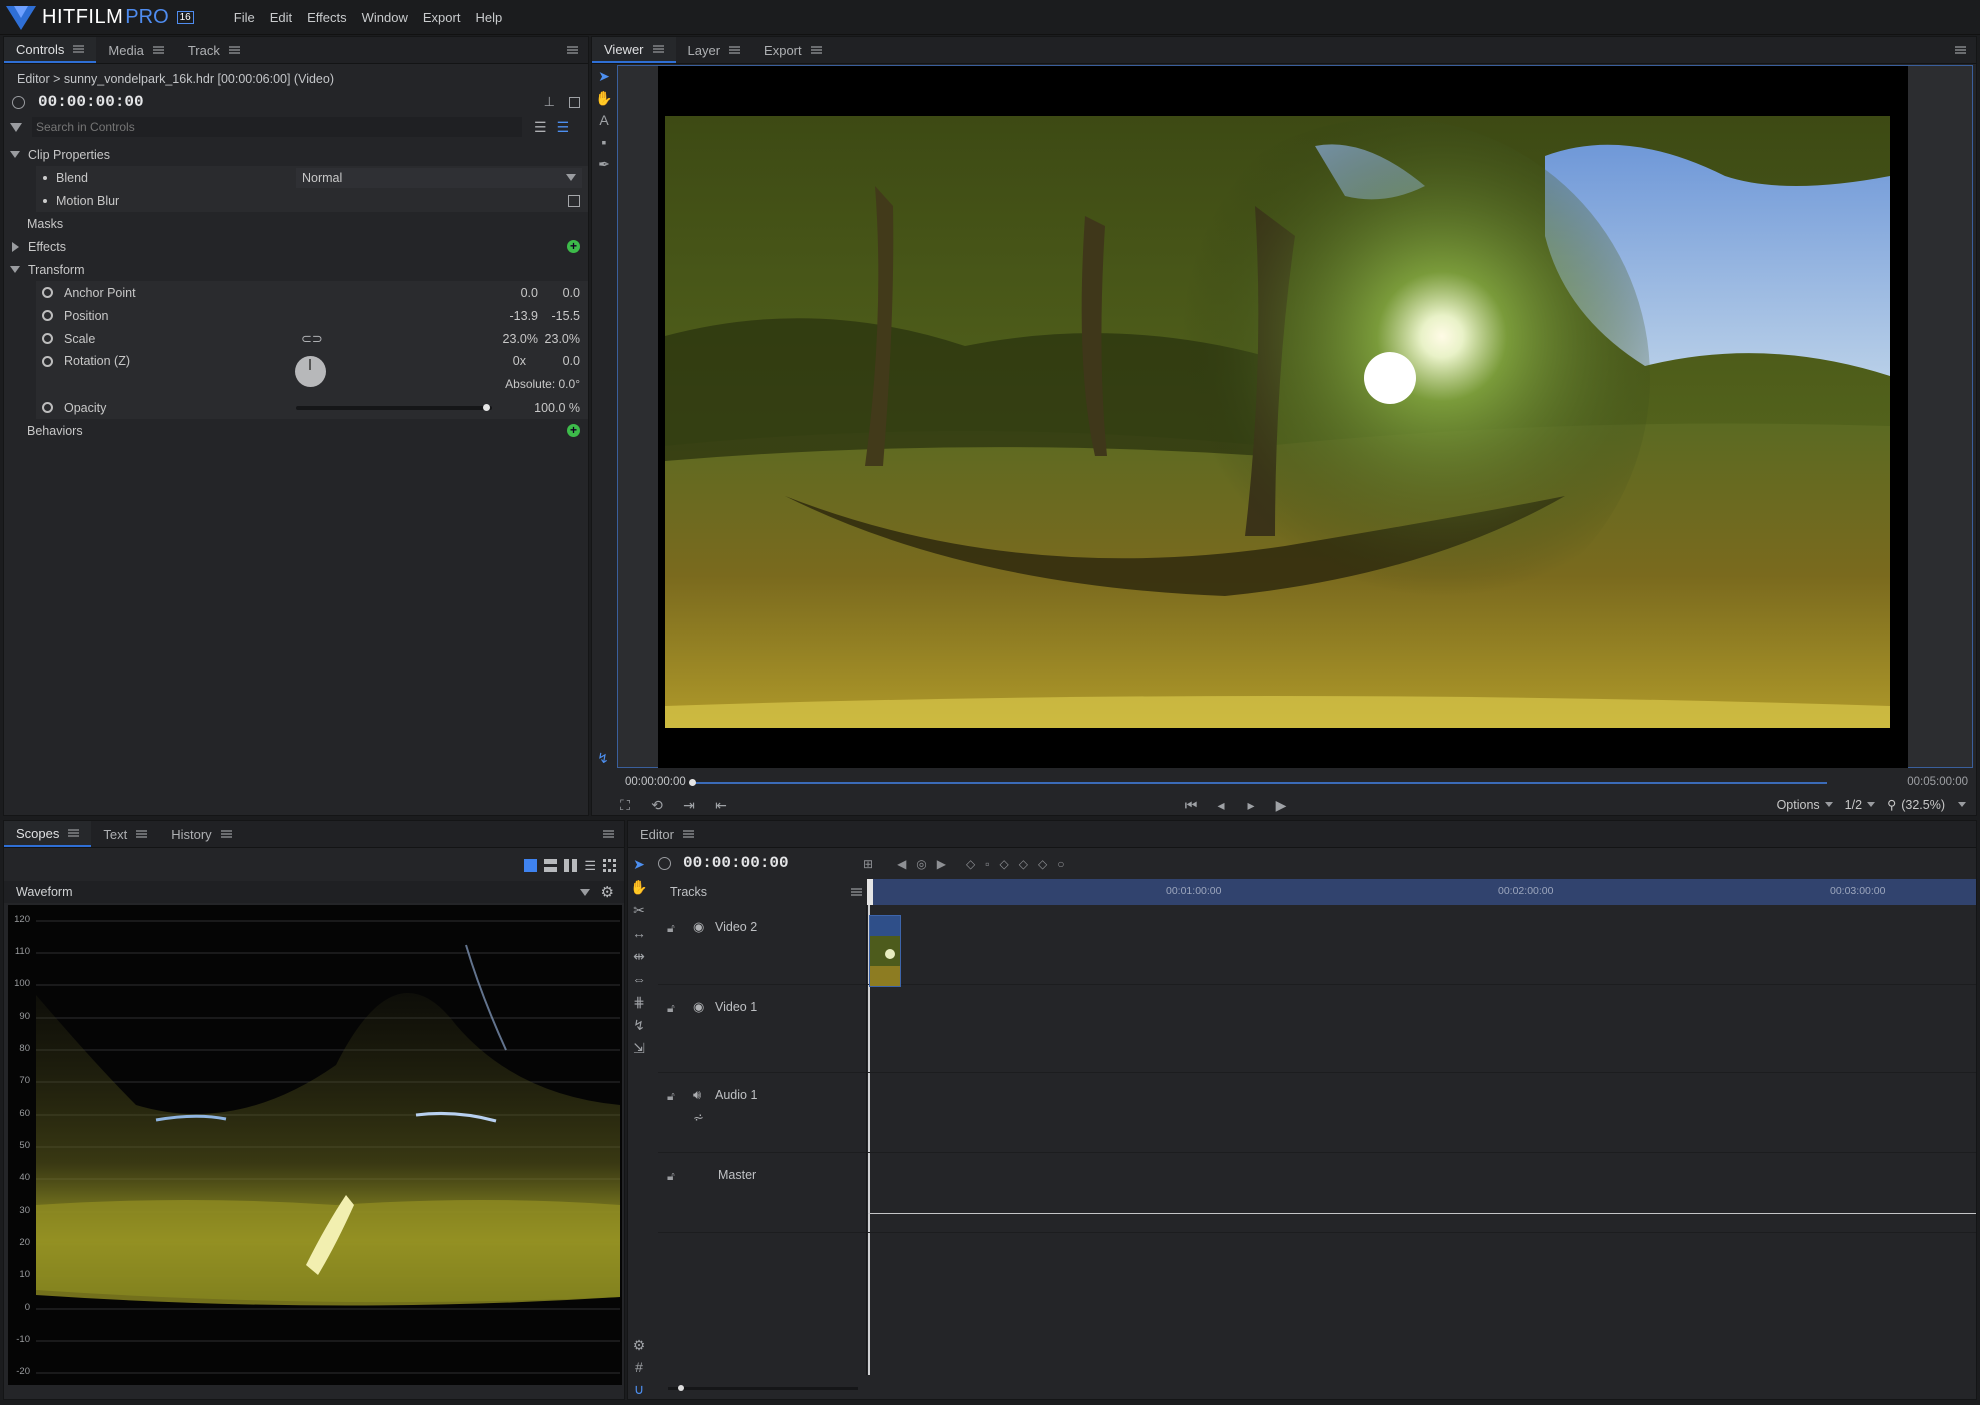 This screenshot has height=1405, width=1980. I want to click on transform-header: Transform, so click(296, 269).